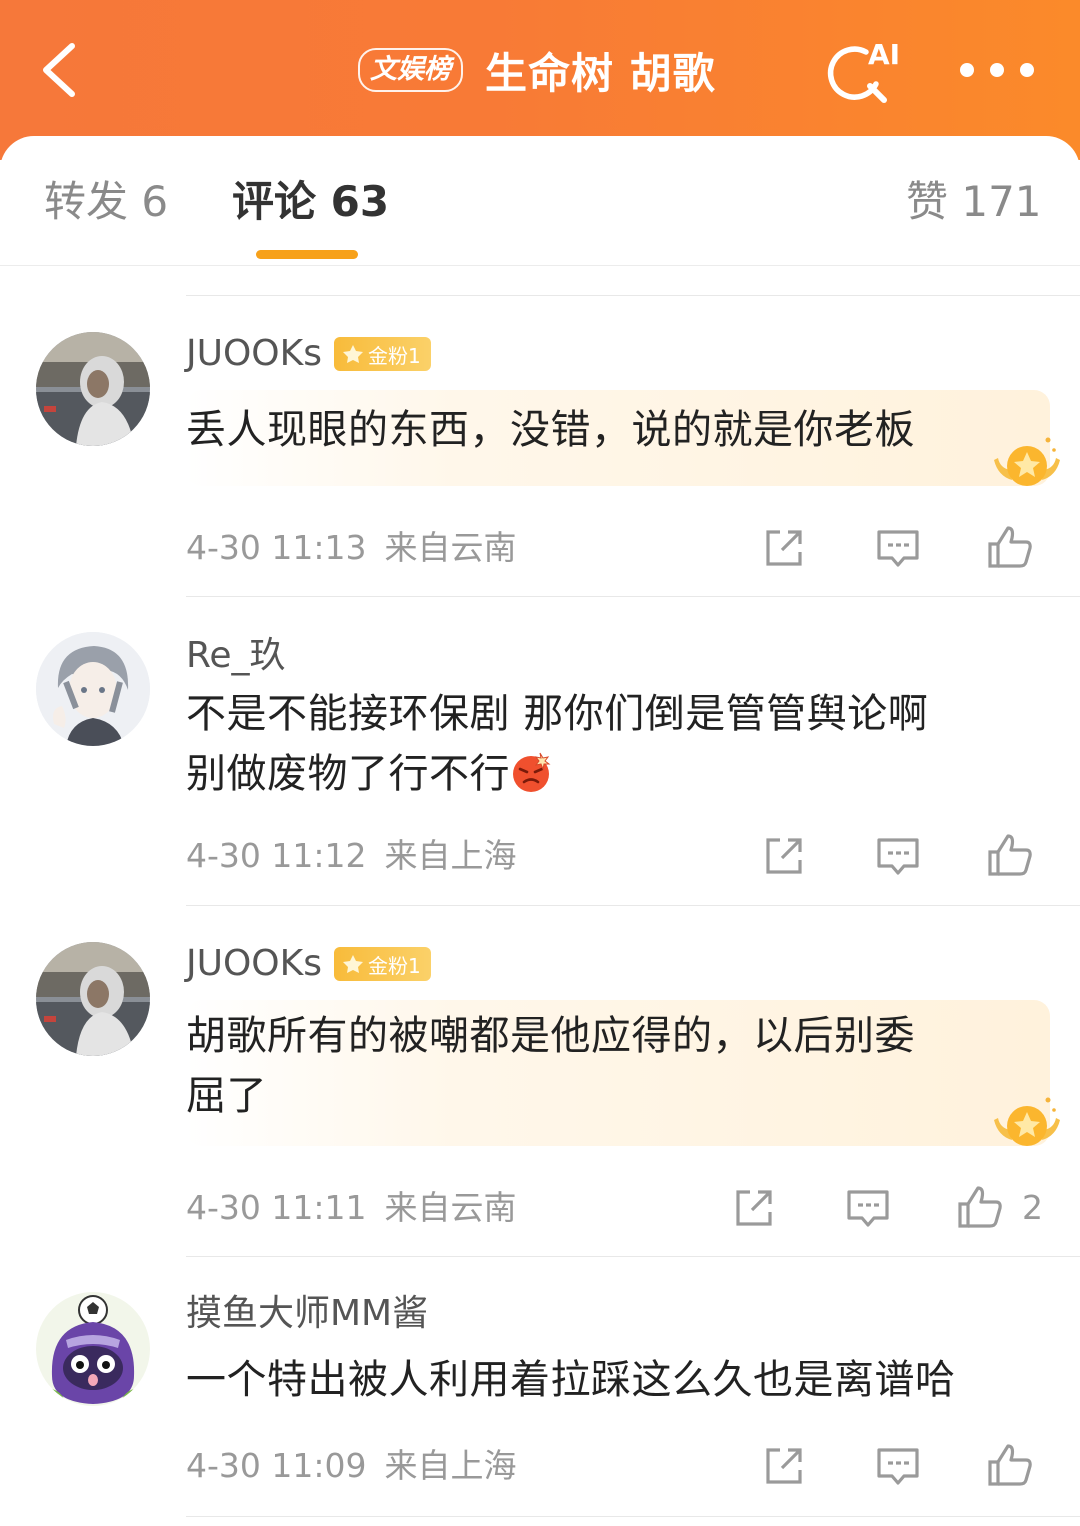 Image resolution: width=1080 pixels, height=1526 pixels. I want to click on username-row: Re_玖, so click(236, 656).